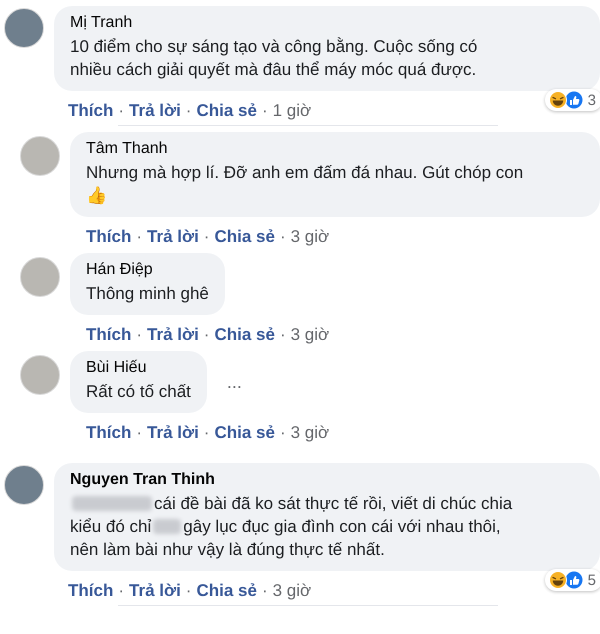  I want to click on author-name: Tâm Thanh, so click(335, 149).